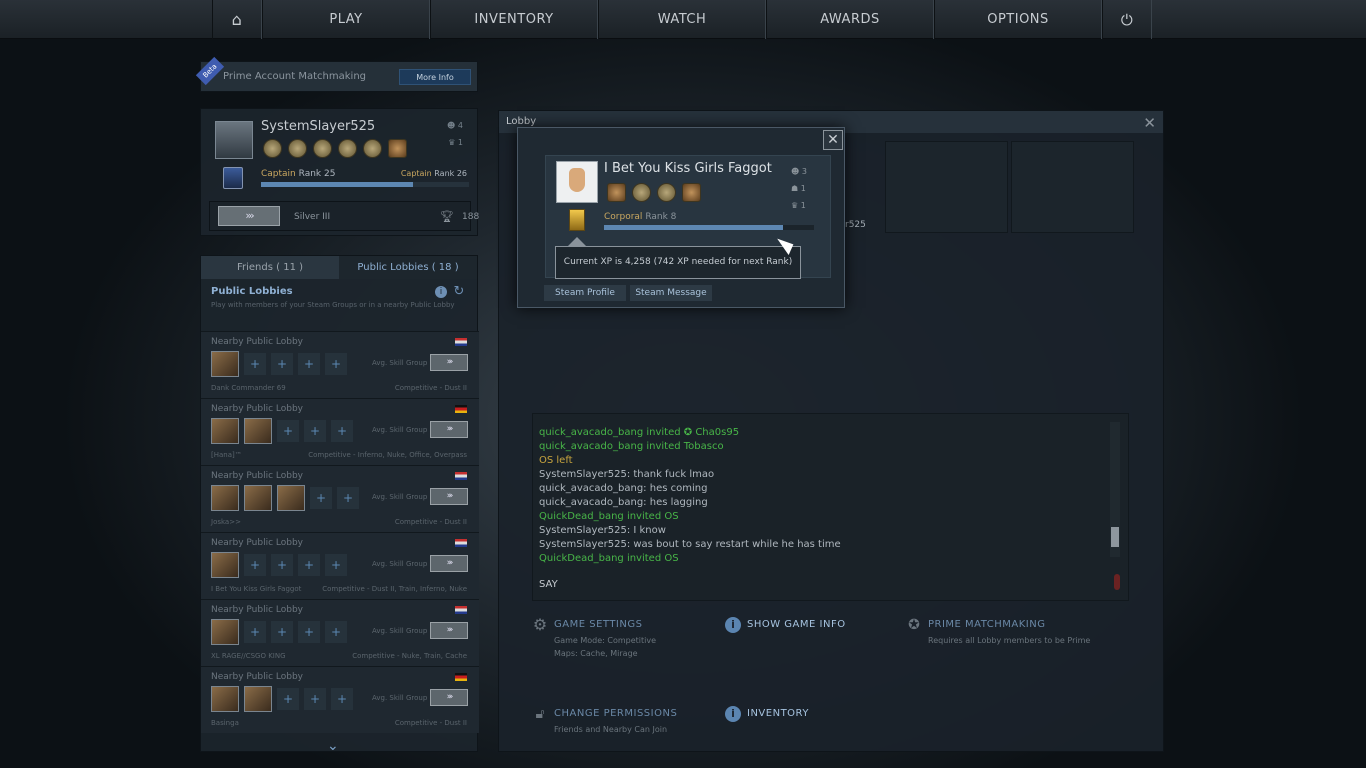 The height and width of the screenshot is (768, 1366). What do you see at coordinates (799, 188) in the screenshot?
I see `player-stats: ☻ 3 ☗ 1 ♛ 1` at bounding box center [799, 188].